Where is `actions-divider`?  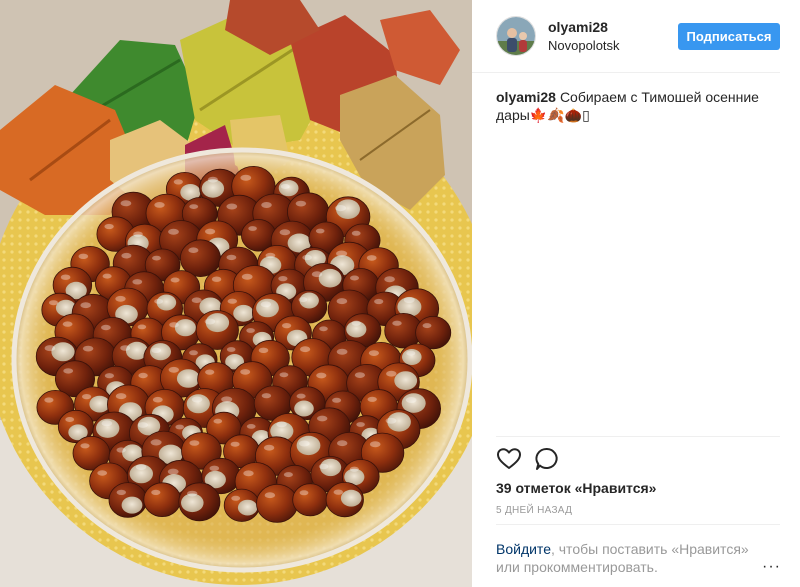 actions-divider is located at coordinates (638, 436).